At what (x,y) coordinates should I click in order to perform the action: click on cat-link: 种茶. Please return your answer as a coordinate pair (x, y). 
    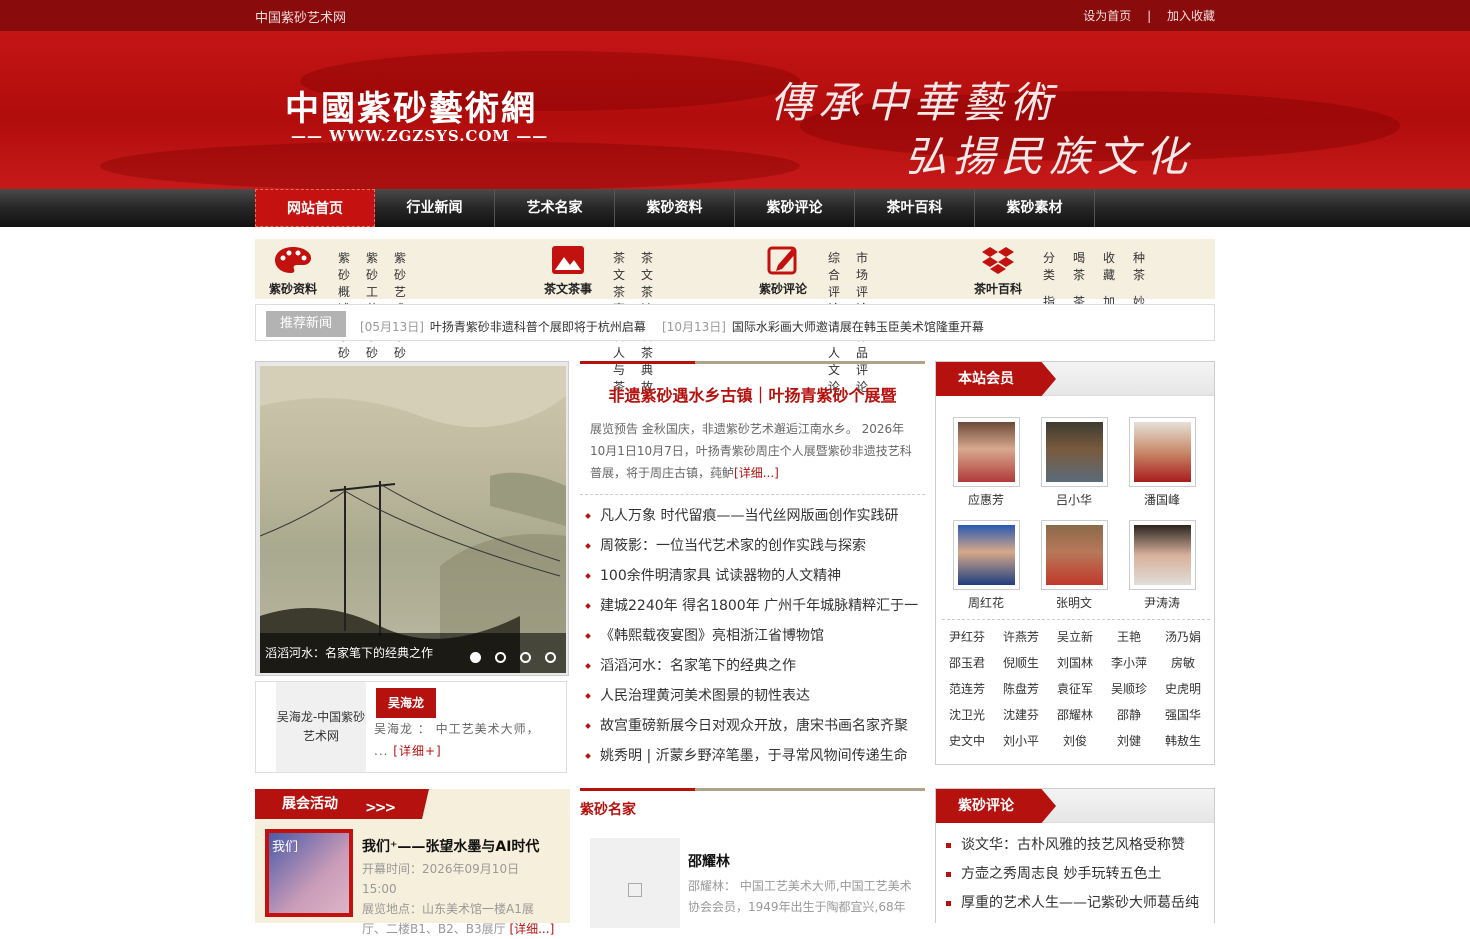
    Looking at the image, I should click on (1139, 266).